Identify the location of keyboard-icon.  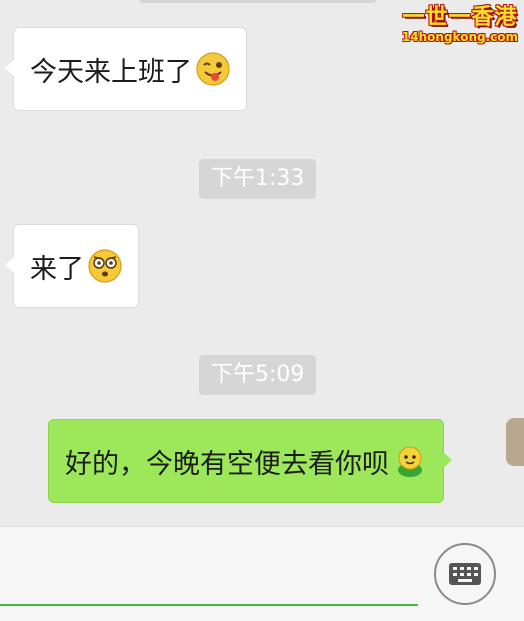
(465, 574).